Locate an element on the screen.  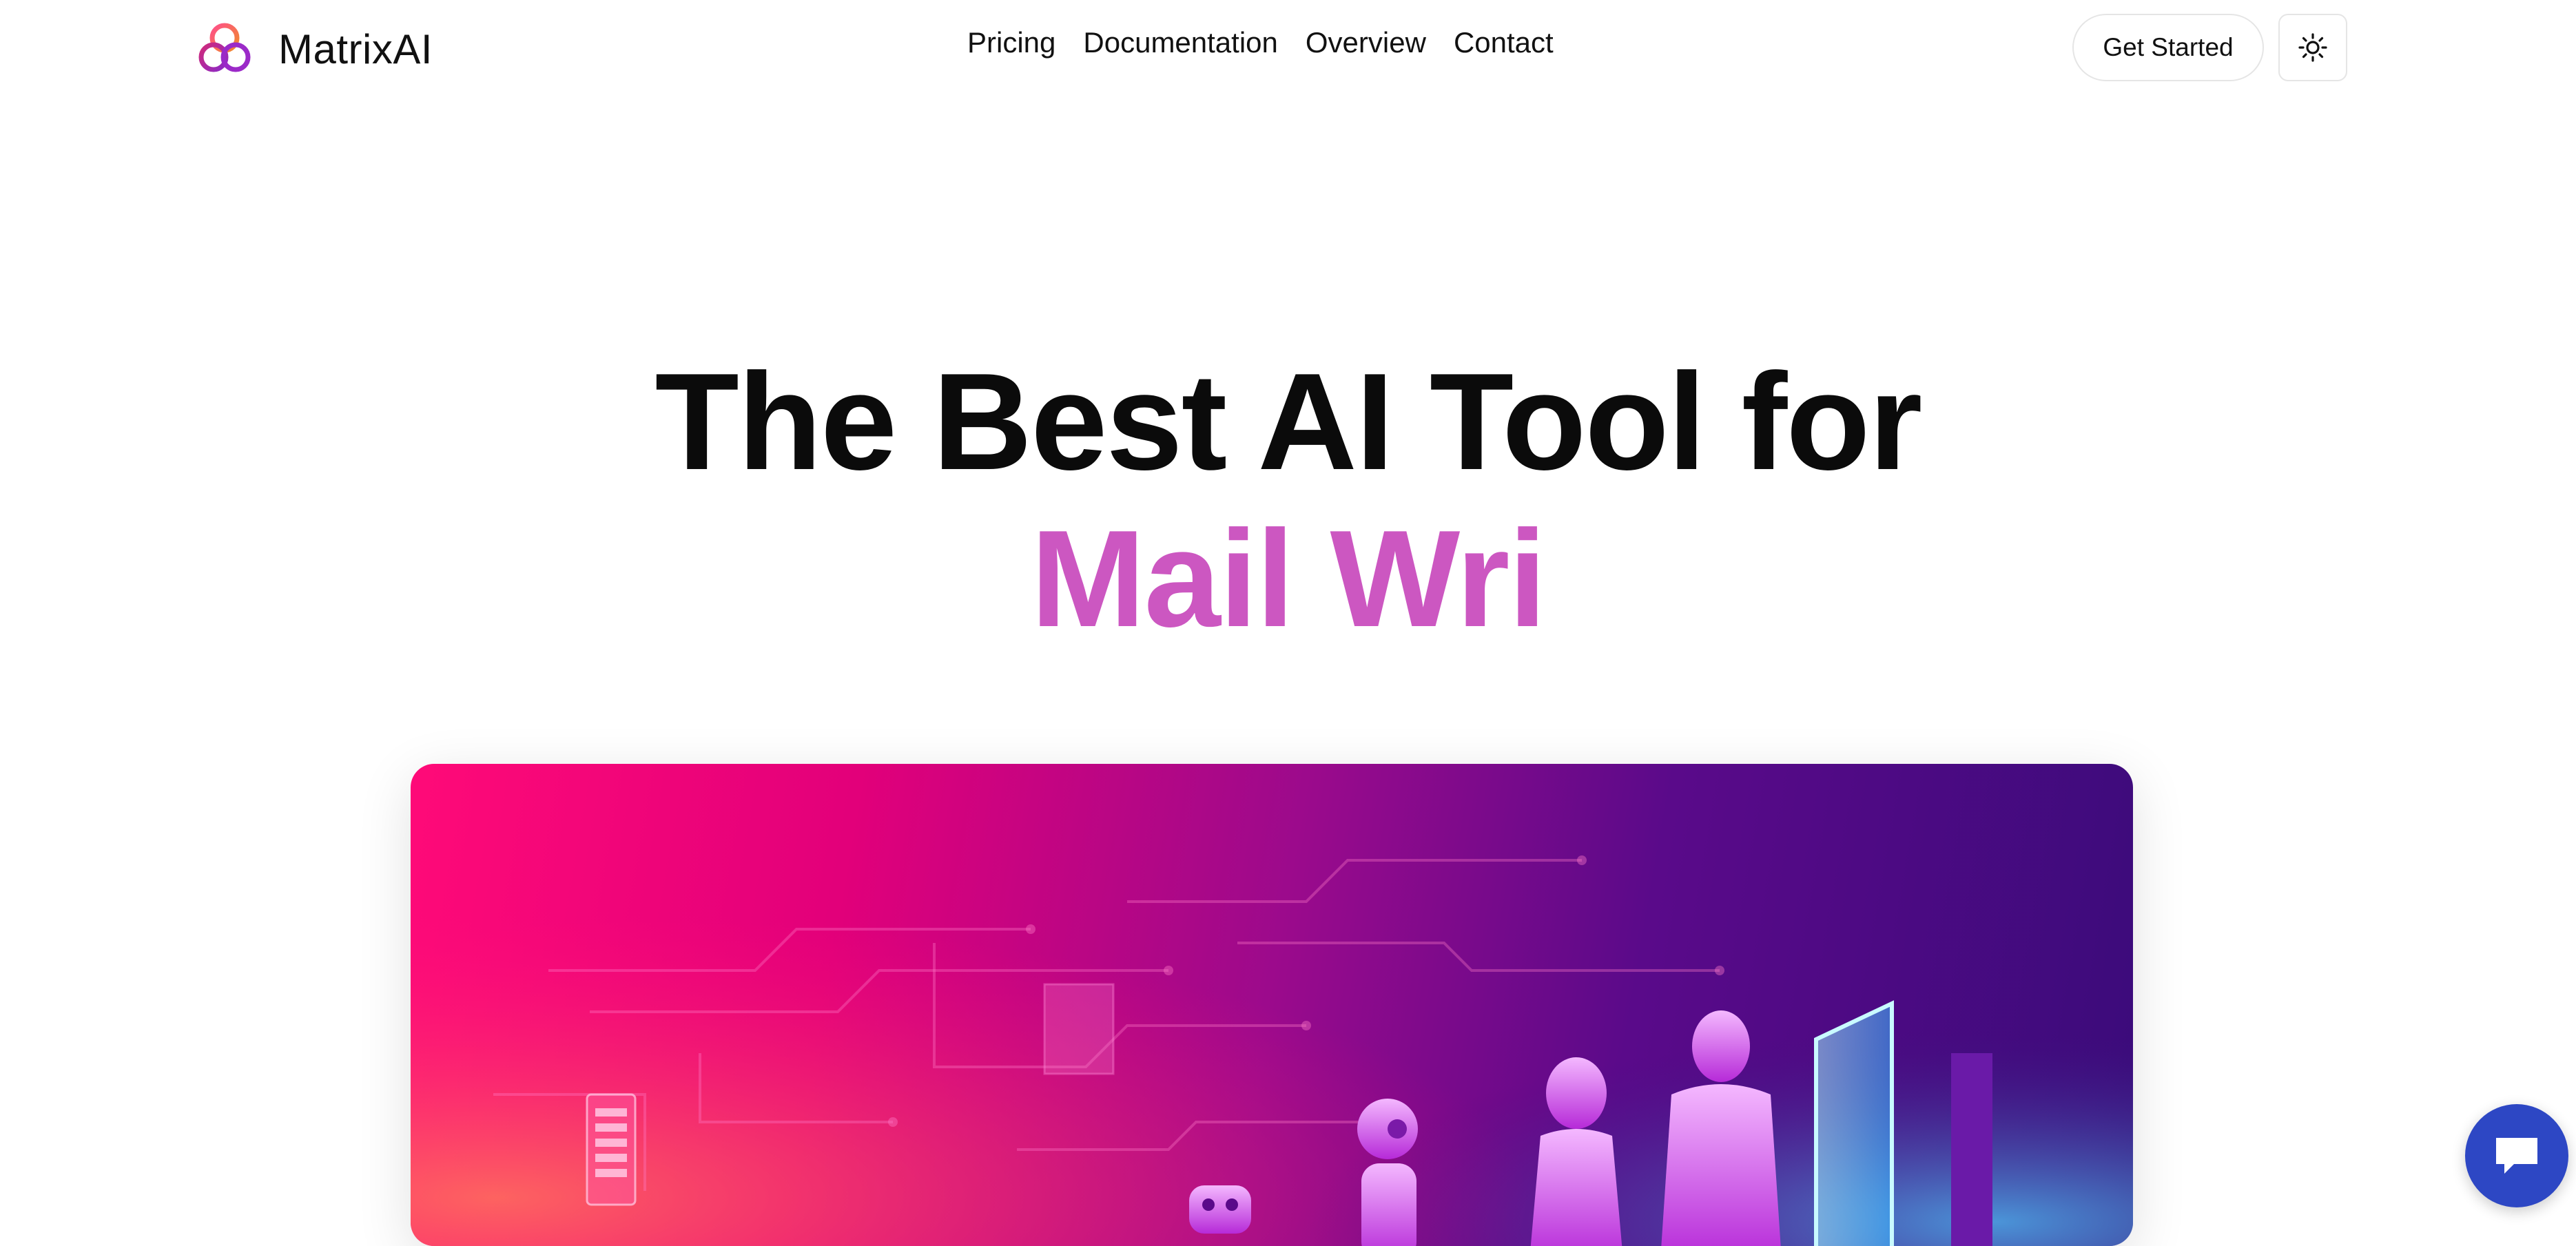
hero-typed-text: Mail Wri is located at coordinates (1288, 579).